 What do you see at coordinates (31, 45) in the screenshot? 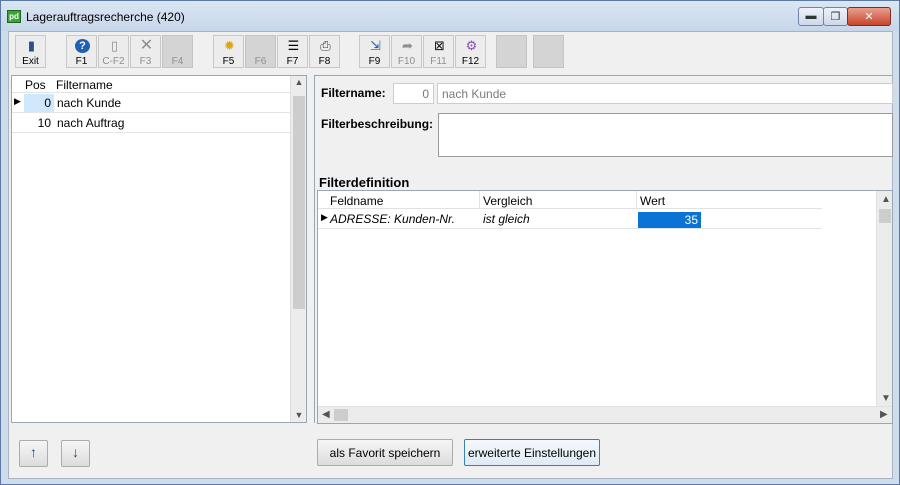
I see `exit-door-icon: ▮` at bounding box center [31, 45].